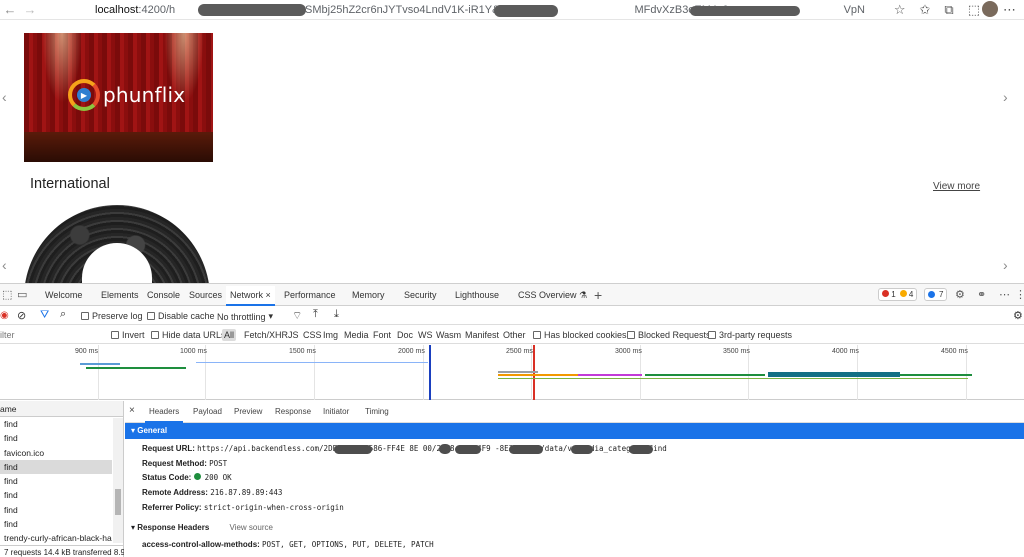 The height and width of the screenshot is (557, 1024). I want to click on tab-console: Console, so click(163, 295).